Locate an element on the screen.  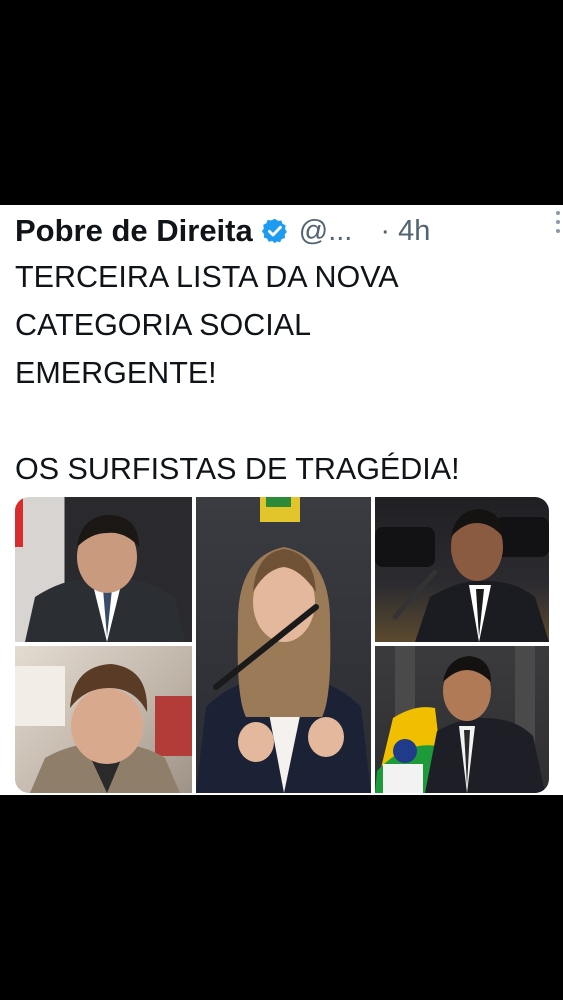
tweet-header: Pobre de Direita @... · 4h is located at coordinates (282, 231).